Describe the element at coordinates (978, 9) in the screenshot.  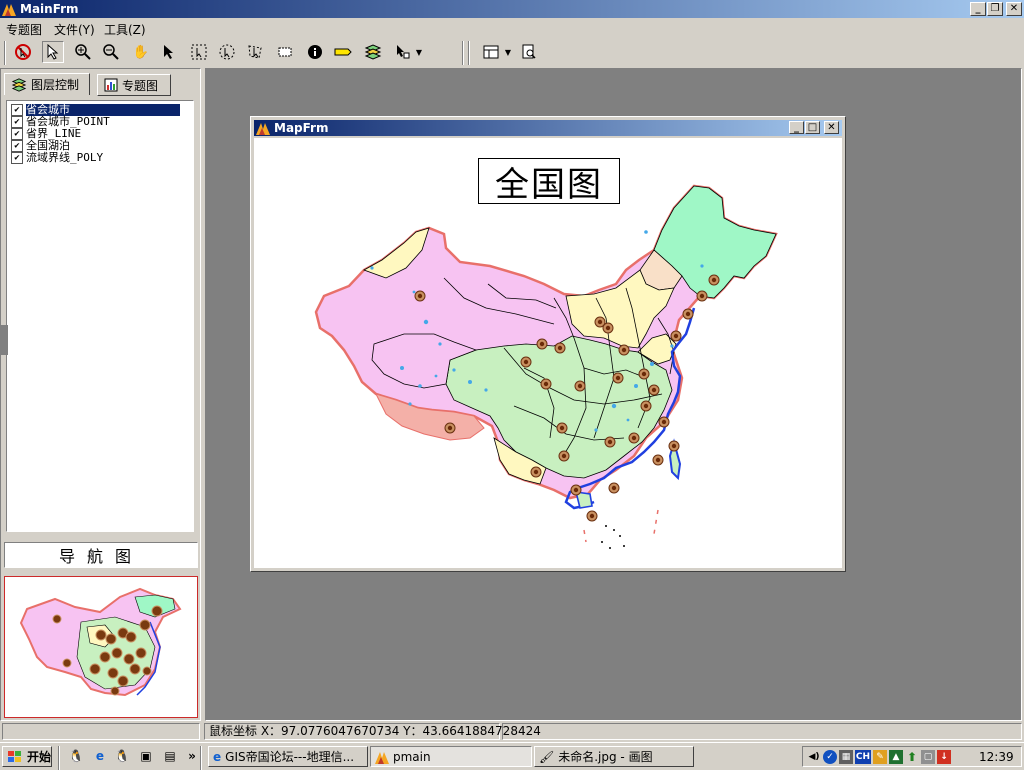
I see `minimize-button: _` at that location.